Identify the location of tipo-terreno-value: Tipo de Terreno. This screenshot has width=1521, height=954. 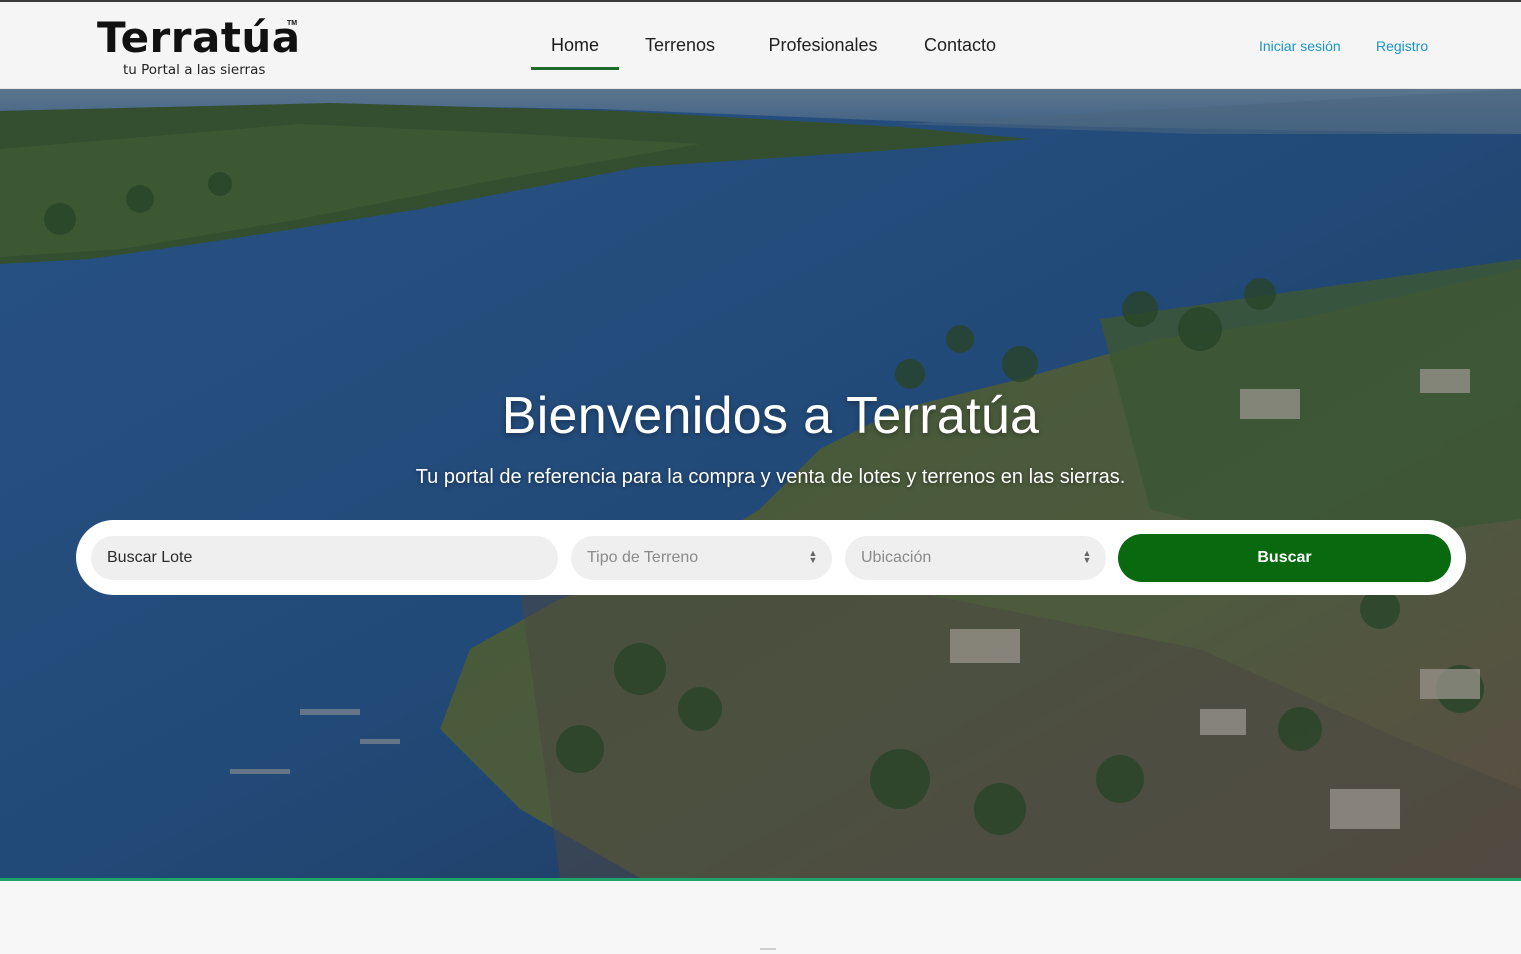
(643, 557).